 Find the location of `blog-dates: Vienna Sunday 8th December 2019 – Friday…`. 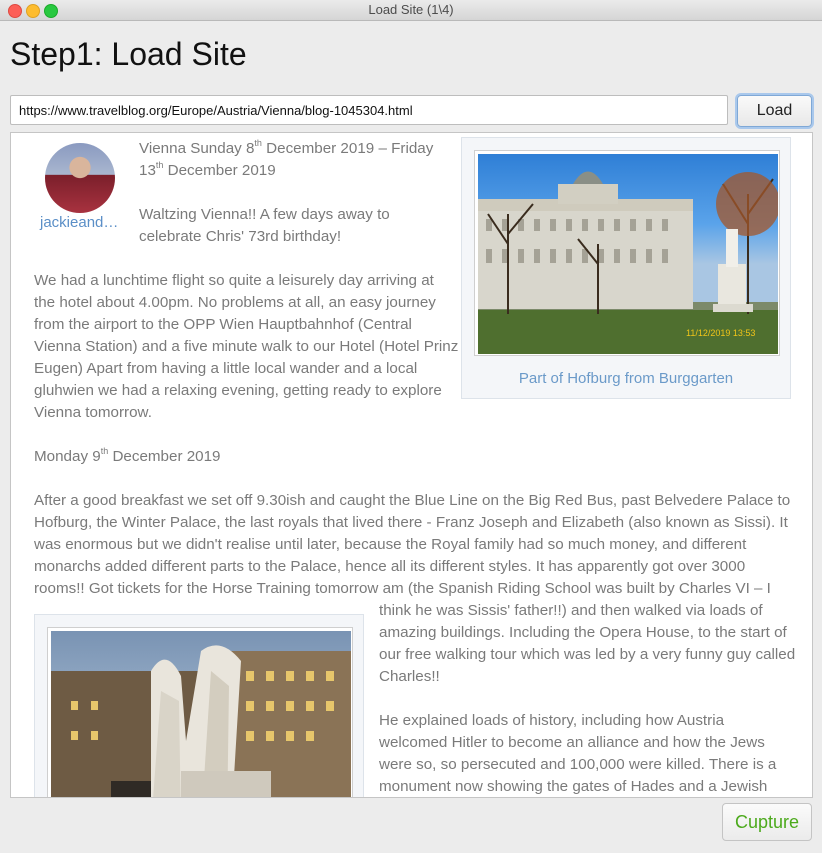

blog-dates: Vienna Sunday 8th December 2019 – Friday… is located at coordinates (286, 160).